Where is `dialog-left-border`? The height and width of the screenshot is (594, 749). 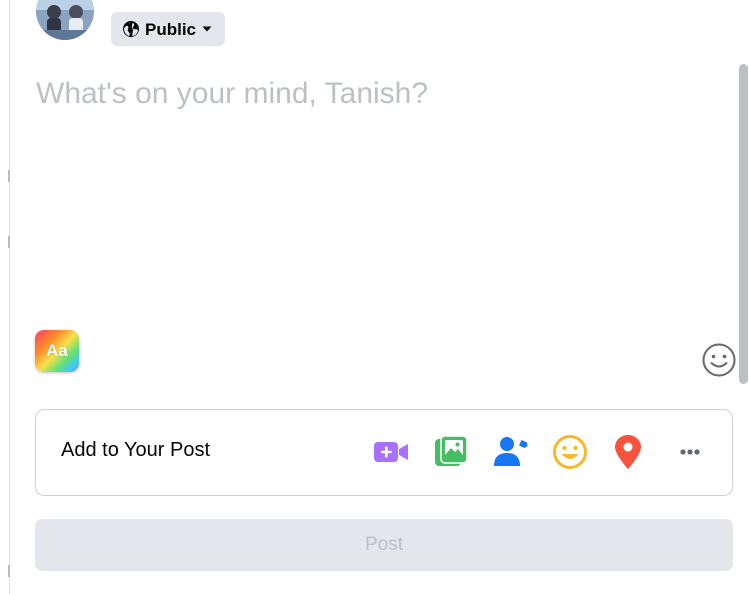 dialog-left-border is located at coordinates (9, 297).